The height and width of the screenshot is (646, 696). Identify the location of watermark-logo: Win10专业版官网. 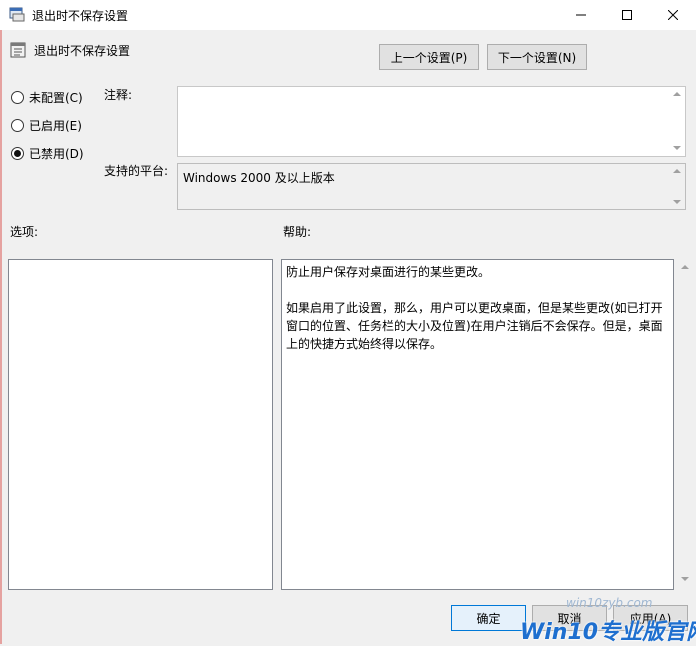
(608, 632).